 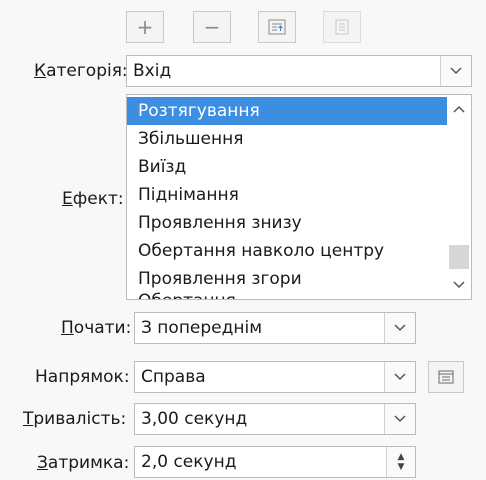 I want to click on options-icon, so click(x=446, y=377).